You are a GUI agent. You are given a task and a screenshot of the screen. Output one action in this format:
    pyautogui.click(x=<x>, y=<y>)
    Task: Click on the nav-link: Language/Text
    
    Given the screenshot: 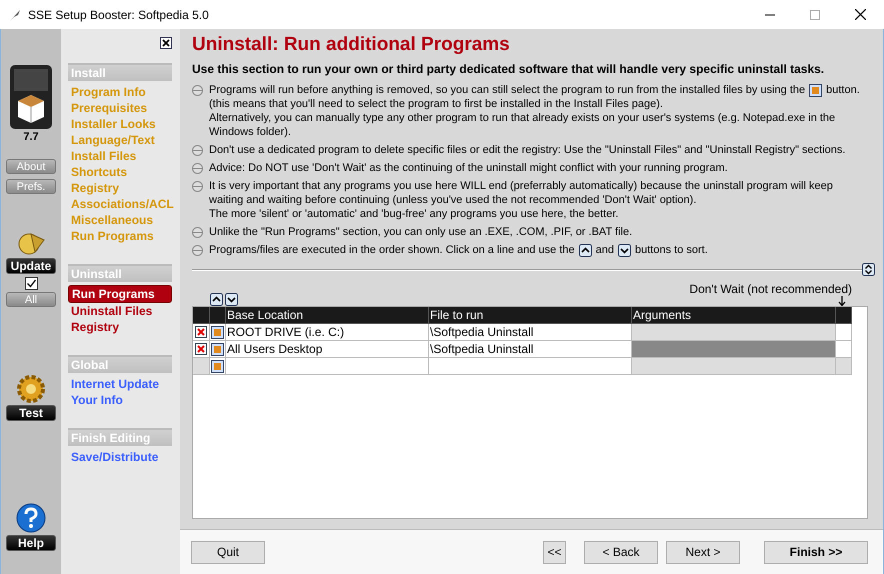 What is the action you would take?
    pyautogui.click(x=120, y=140)
    